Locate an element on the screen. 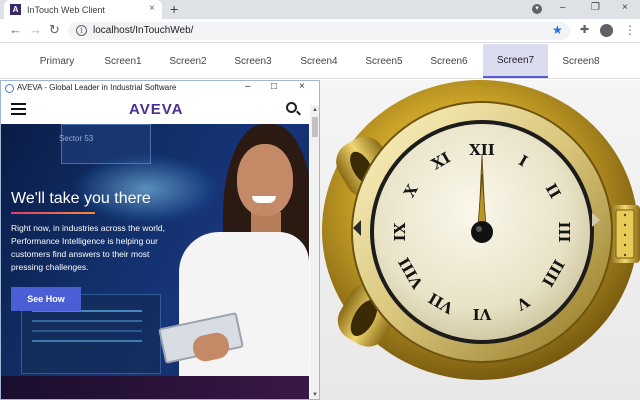 This screenshot has height=400, width=640. window-close-button: × is located at coordinates (625, 7).